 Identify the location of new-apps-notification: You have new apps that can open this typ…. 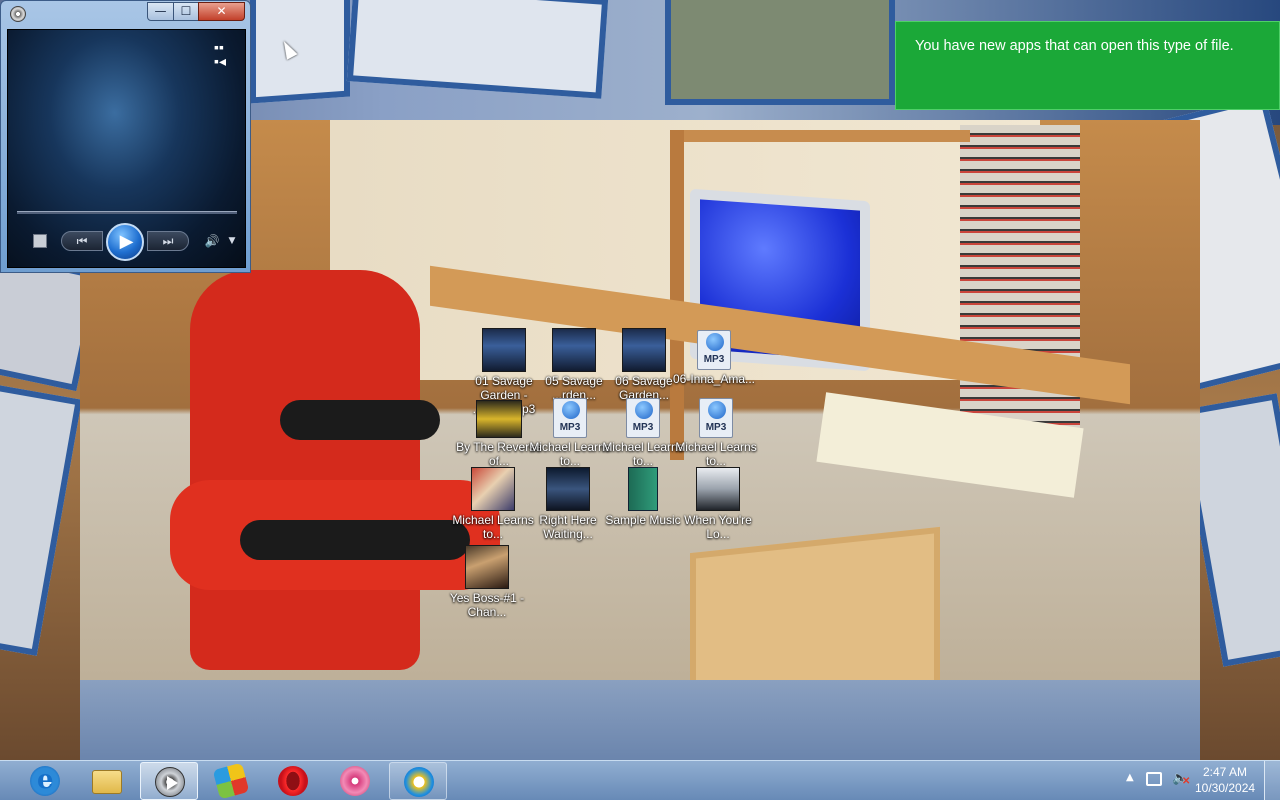
(1087, 65).